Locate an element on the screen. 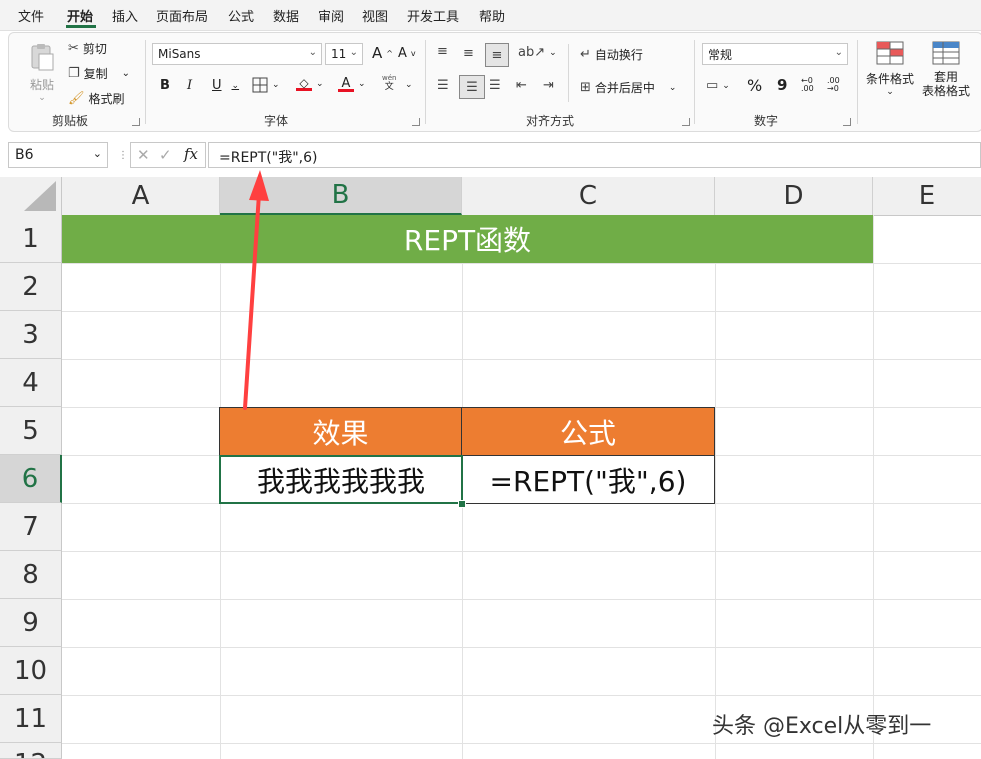  fill-handle is located at coordinates (462, 504).